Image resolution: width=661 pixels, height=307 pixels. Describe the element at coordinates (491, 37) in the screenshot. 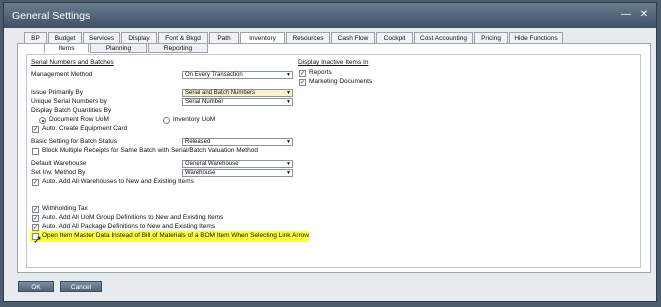

I see `tab-pricing: Pricing` at that location.